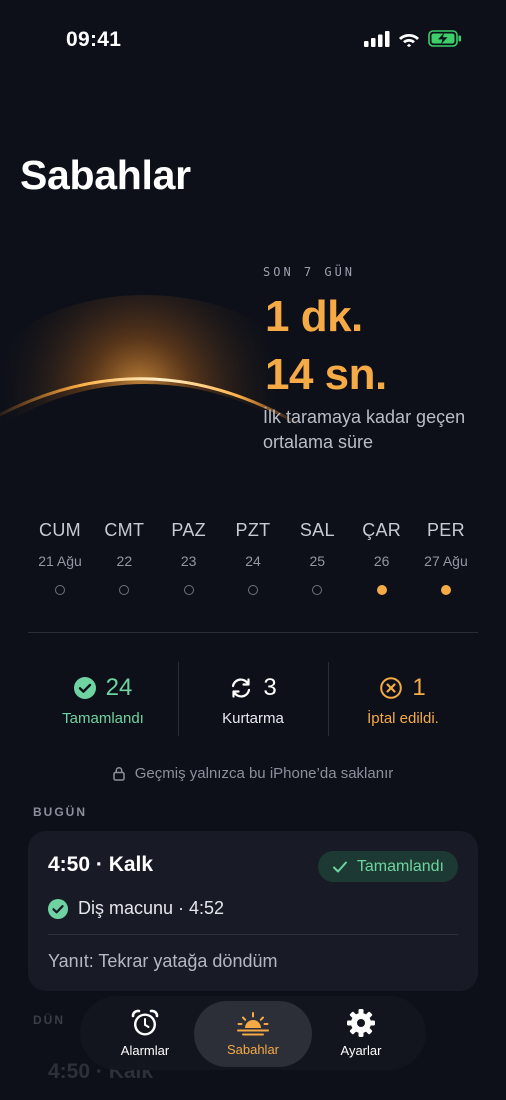 Image resolution: width=506 pixels, height=1100 pixels. I want to click on day-date: 27 Ağu, so click(446, 561).